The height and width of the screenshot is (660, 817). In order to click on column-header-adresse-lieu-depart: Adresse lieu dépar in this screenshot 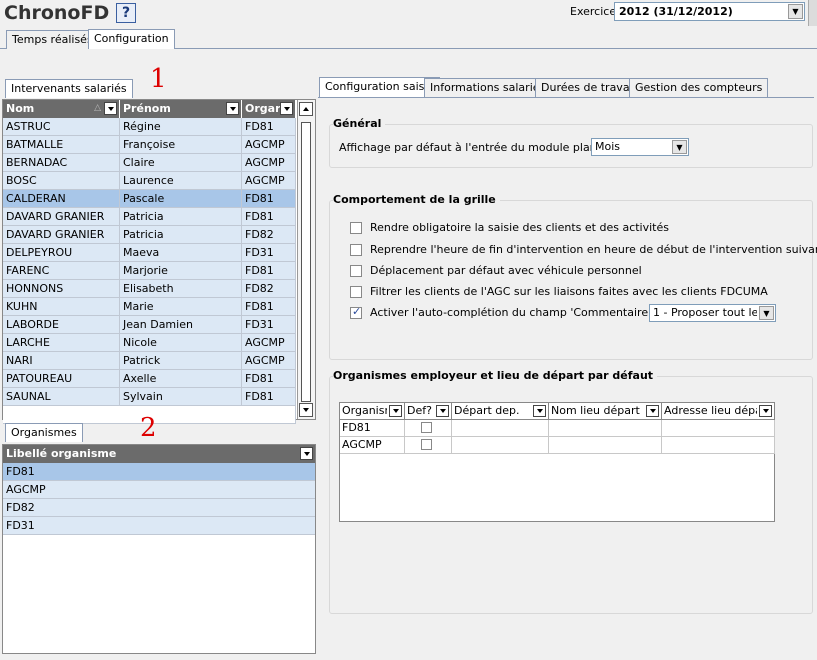, I will do `click(718, 411)`.